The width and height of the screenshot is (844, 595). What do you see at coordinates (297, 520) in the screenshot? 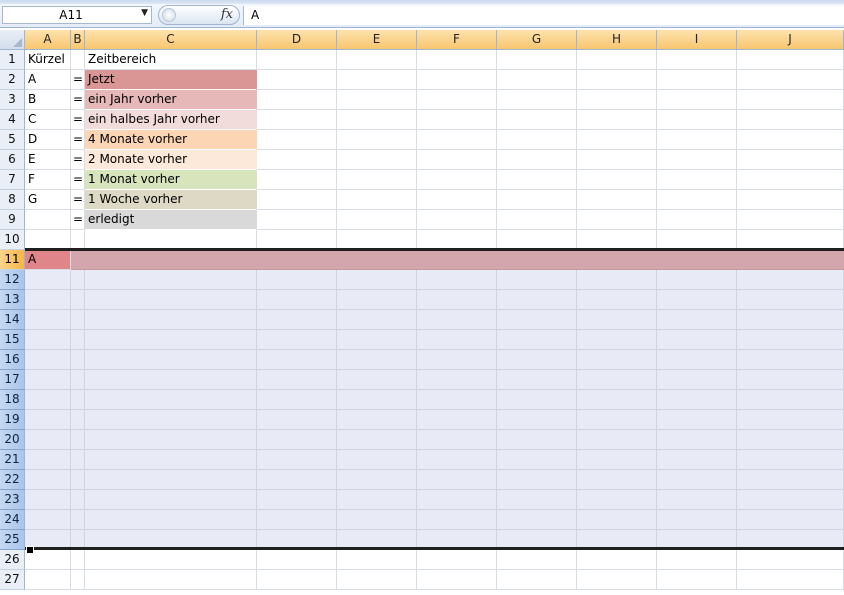
I see `cell-d24` at bounding box center [297, 520].